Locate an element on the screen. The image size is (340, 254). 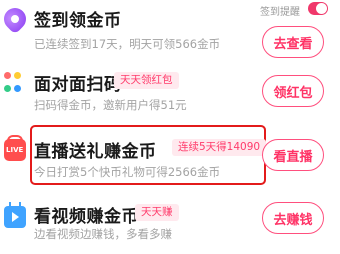
task-title: 看视频赚金币 is located at coordinates (86, 217).